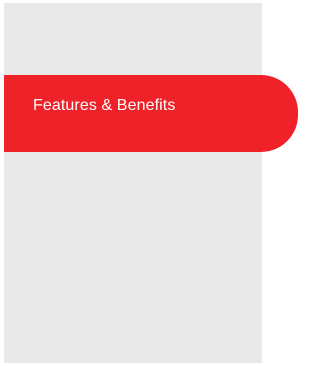 The height and width of the screenshot is (366, 320). Describe the element at coordinates (104, 105) in the screenshot. I see `menu-item-label: Features & Benefits` at that location.